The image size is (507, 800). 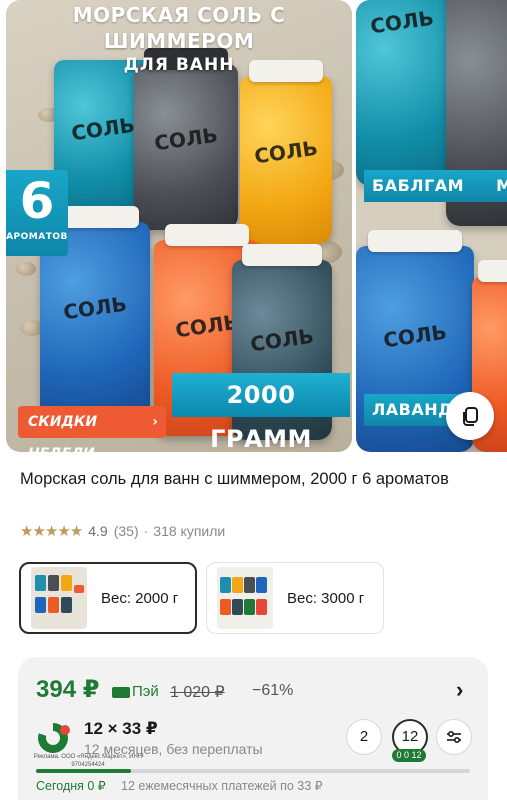 I want to click on promo-week-deals-chip: СКИДКИ НЕДЕЛИ ›, so click(x=92, y=429).